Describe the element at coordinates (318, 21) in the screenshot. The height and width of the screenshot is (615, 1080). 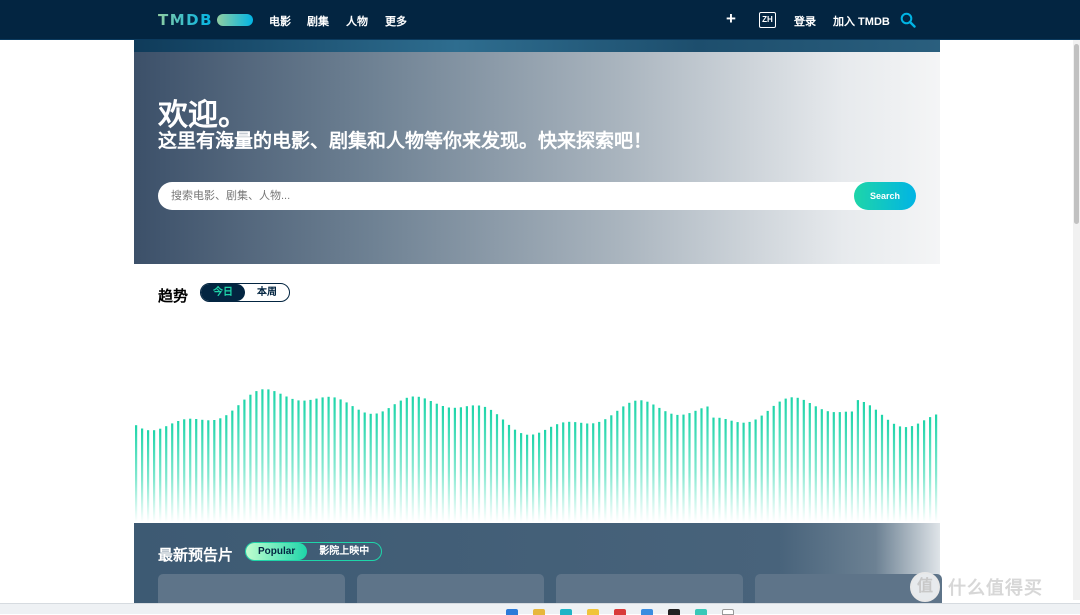
I see `nav-item-tv: 剧集` at that location.